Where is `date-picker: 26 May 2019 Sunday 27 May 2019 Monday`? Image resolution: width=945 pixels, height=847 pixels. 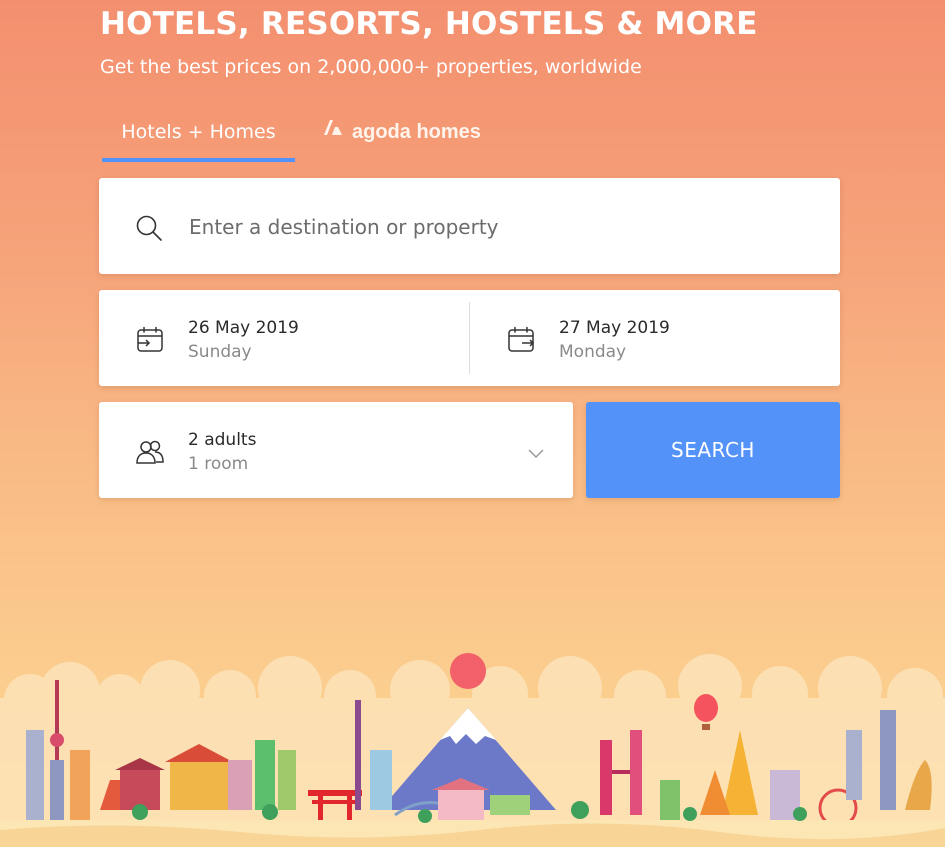 date-picker: 26 May 2019 Sunday 27 May 2019 Monday is located at coordinates (469, 338).